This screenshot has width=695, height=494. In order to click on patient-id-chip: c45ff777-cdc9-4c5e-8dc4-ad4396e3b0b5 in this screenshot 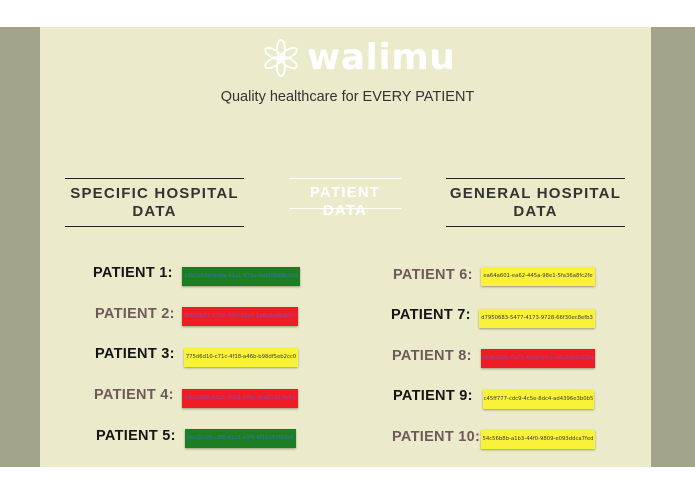, I will do `click(538, 399)`.